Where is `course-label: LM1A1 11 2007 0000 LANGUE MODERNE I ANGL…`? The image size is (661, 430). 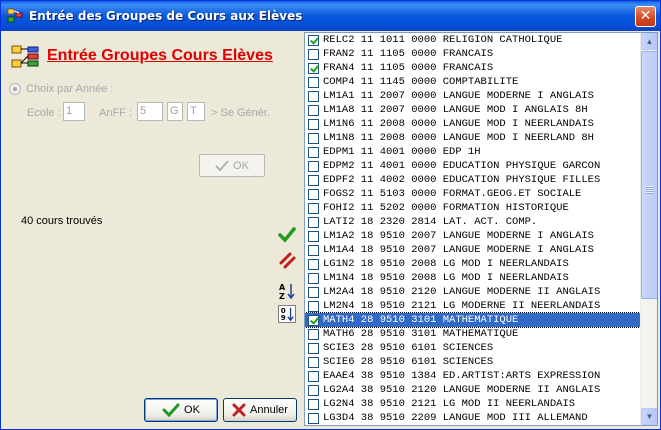
course-label: LM1A1 11 2007 0000 LANGUE MODERNE I ANGL… is located at coordinates (458, 96).